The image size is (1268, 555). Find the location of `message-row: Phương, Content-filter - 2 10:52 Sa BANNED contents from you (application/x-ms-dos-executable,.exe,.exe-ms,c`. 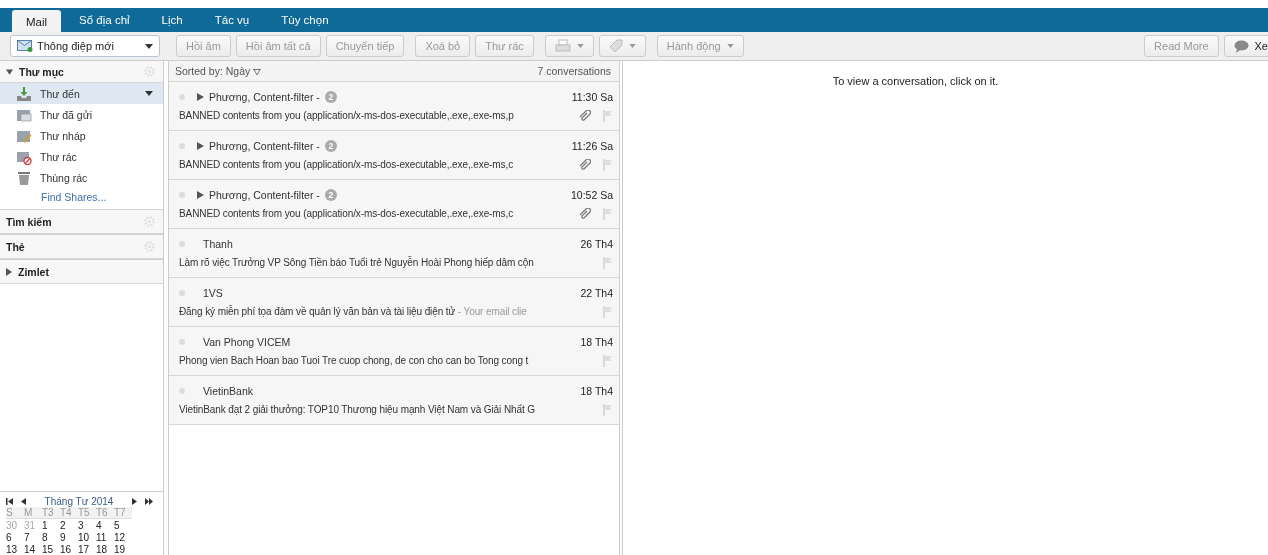

message-row: Phương, Content-filter - 2 10:52 Sa BANNED contents from you (application/x-ms-dos-executable,.exe,.exe-ms,c is located at coordinates (394, 204).